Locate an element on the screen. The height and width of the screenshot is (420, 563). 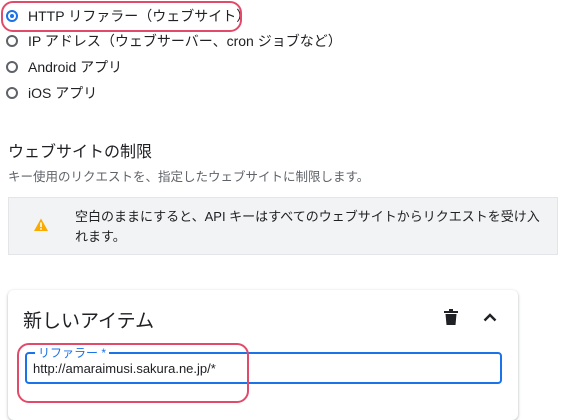
radio-button-android is located at coordinates (12, 67).